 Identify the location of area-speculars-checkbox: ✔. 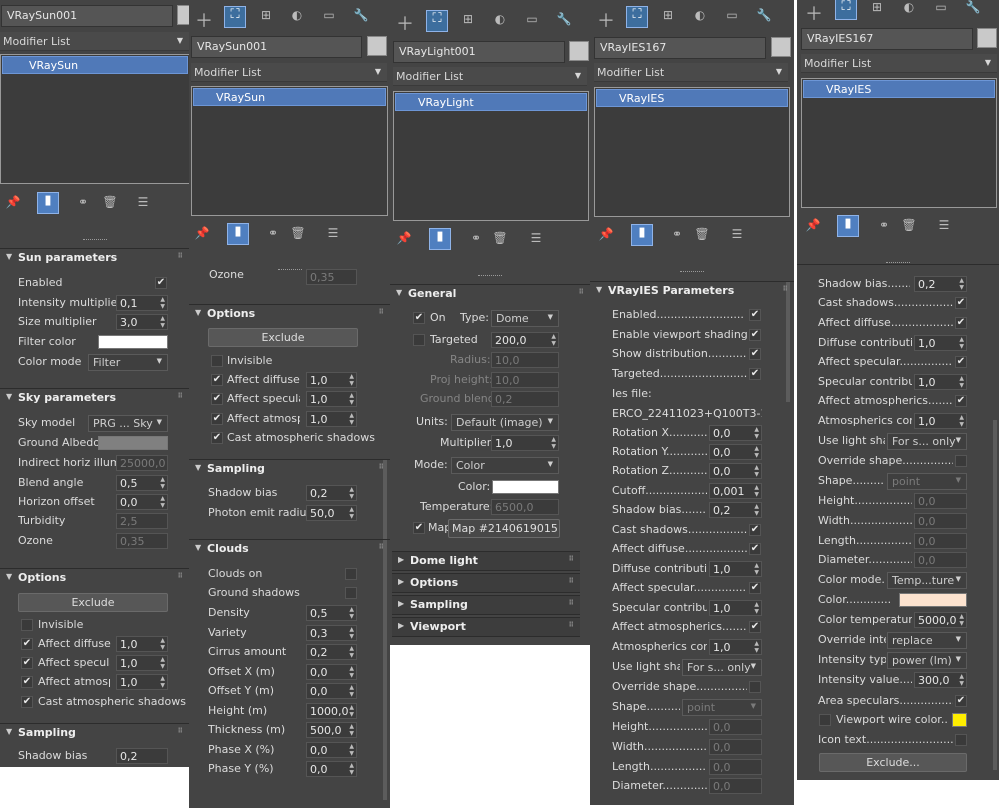
(961, 701).